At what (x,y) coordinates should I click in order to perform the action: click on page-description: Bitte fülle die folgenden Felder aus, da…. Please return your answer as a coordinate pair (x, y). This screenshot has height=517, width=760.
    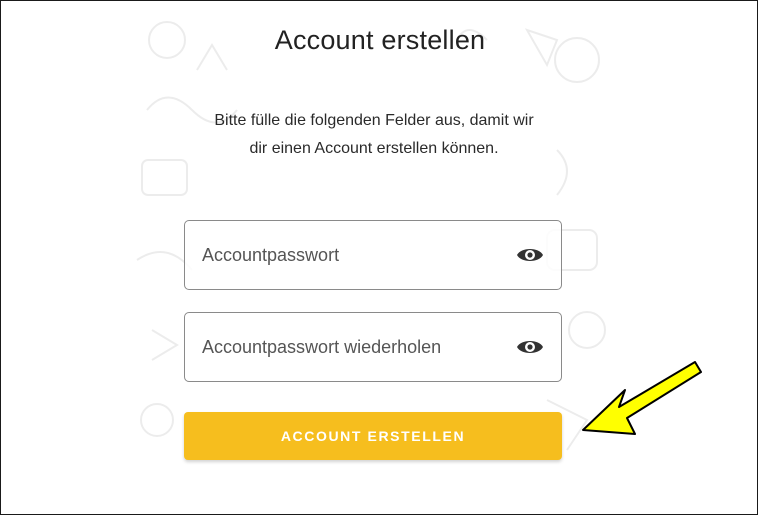
    Looking at the image, I should click on (374, 135).